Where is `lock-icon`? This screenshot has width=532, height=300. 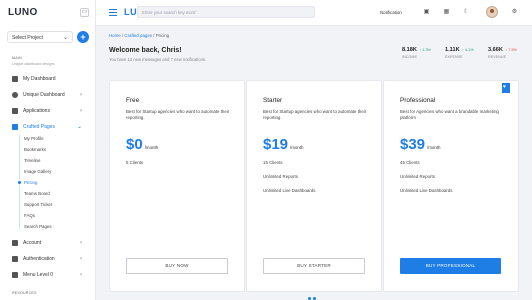 lock-icon is located at coordinates (15, 258).